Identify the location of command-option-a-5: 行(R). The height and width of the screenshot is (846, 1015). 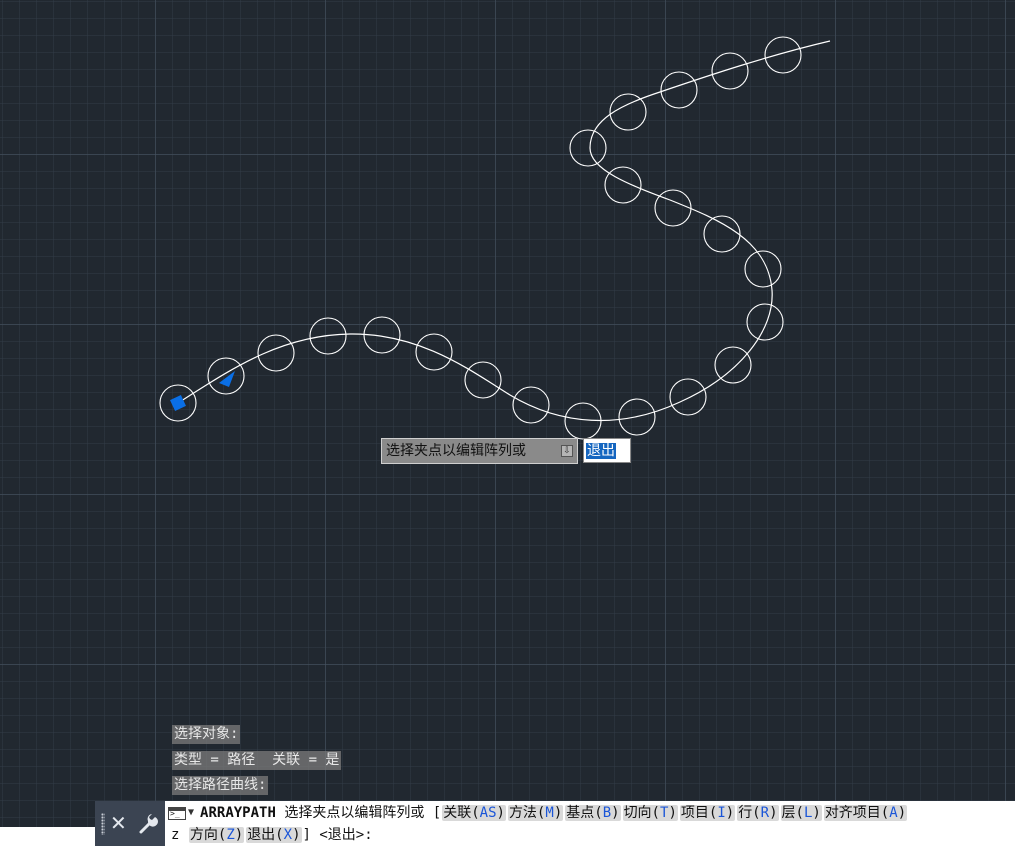
(758, 813).